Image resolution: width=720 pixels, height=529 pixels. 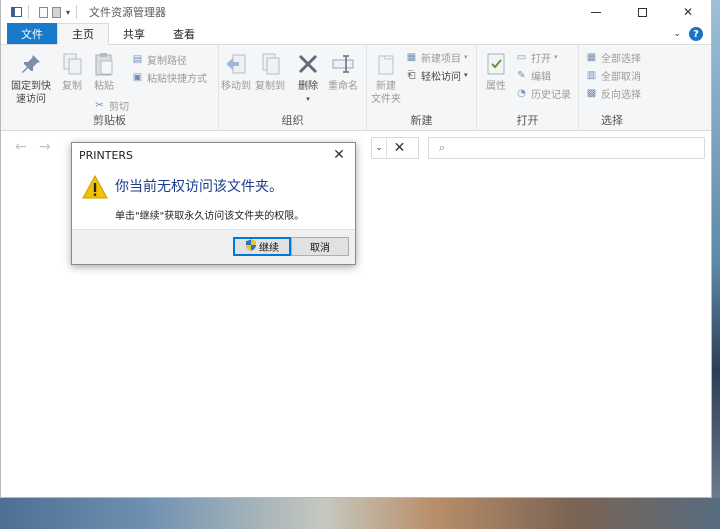 What do you see at coordinates (566, 148) in the screenshot?
I see `search-input: ⌕` at bounding box center [566, 148].